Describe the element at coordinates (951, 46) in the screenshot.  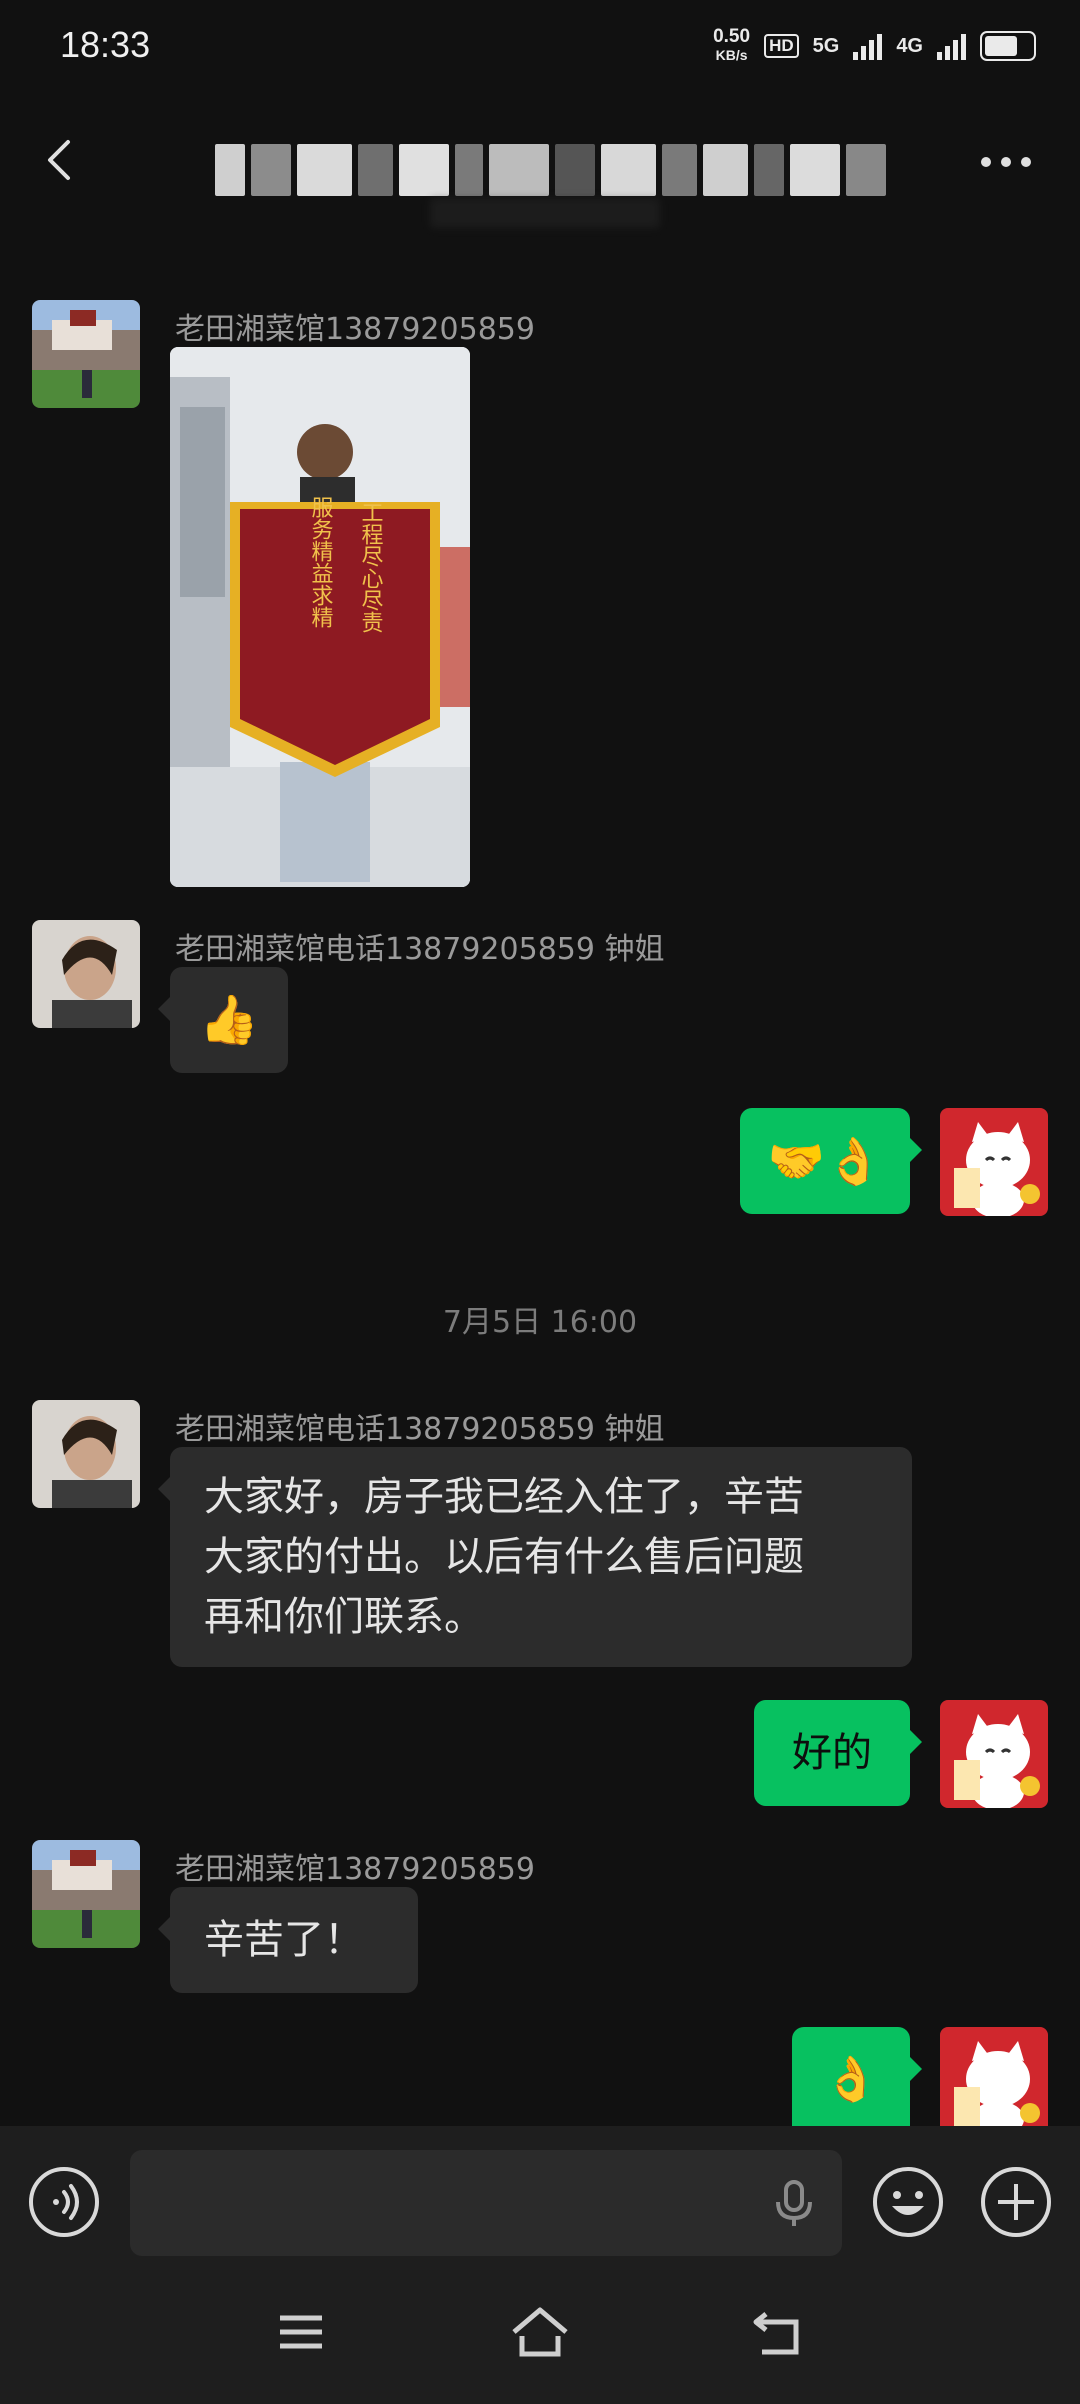
I see `signal-4g-icon` at that location.